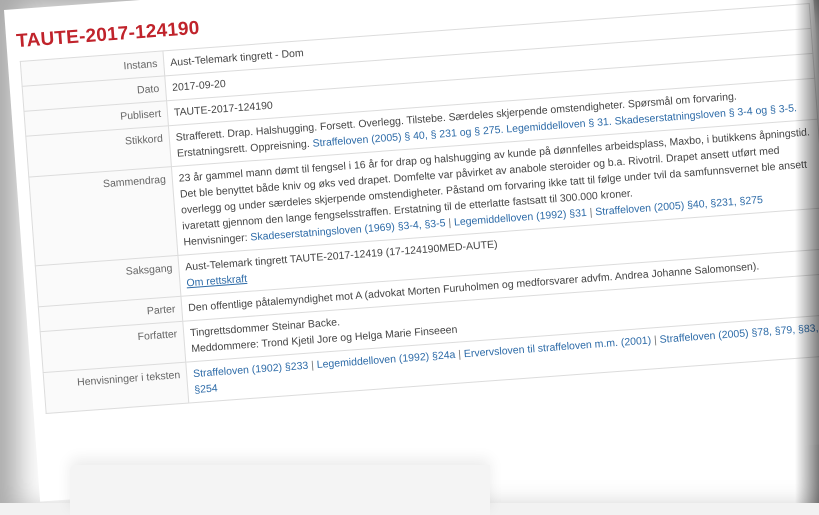 The height and width of the screenshot is (515, 819). I want to click on stikkord-link-legemiddelloven: Legemiddelloven § 31., so click(559, 126).